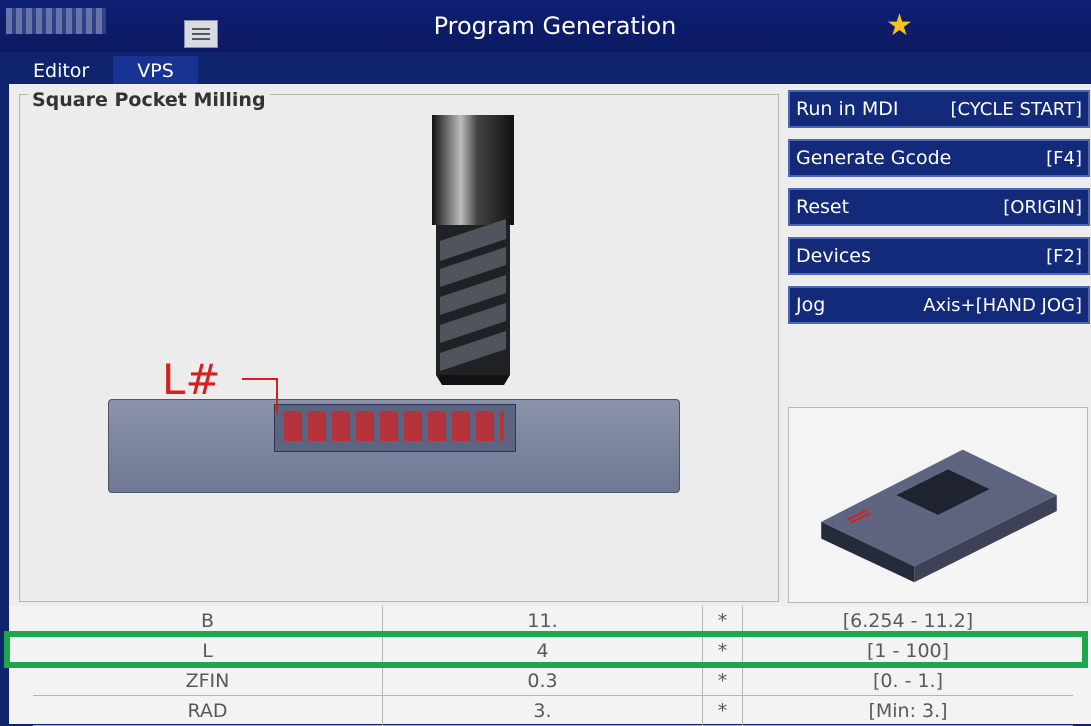  What do you see at coordinates (833, 256) in the screenshot?
I see `action-label: Devices` at bounding box center [833, 256].